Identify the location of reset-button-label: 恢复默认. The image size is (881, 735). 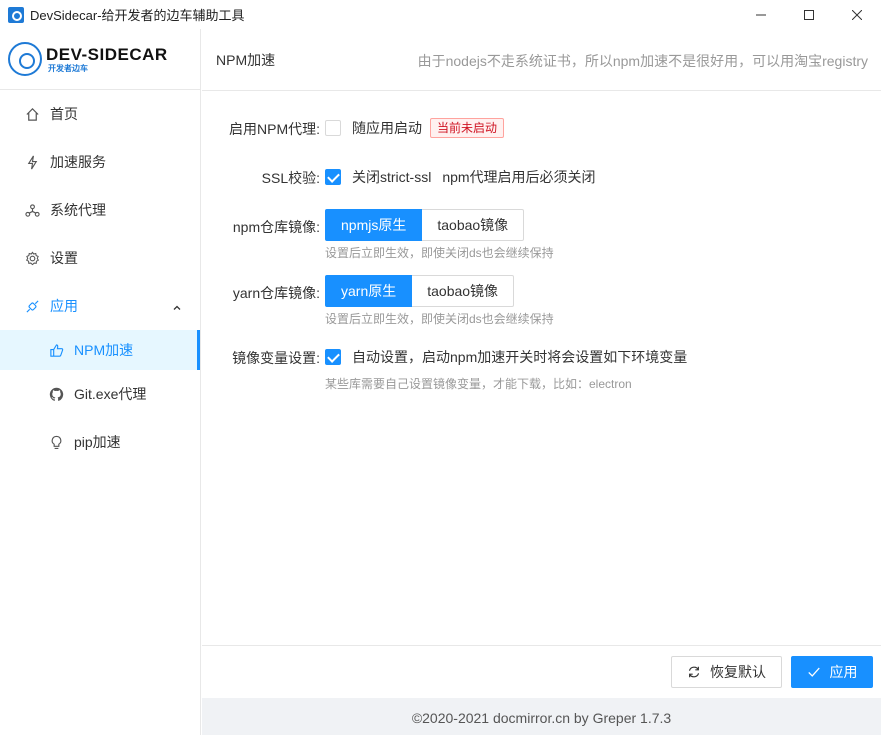
(738, 672).